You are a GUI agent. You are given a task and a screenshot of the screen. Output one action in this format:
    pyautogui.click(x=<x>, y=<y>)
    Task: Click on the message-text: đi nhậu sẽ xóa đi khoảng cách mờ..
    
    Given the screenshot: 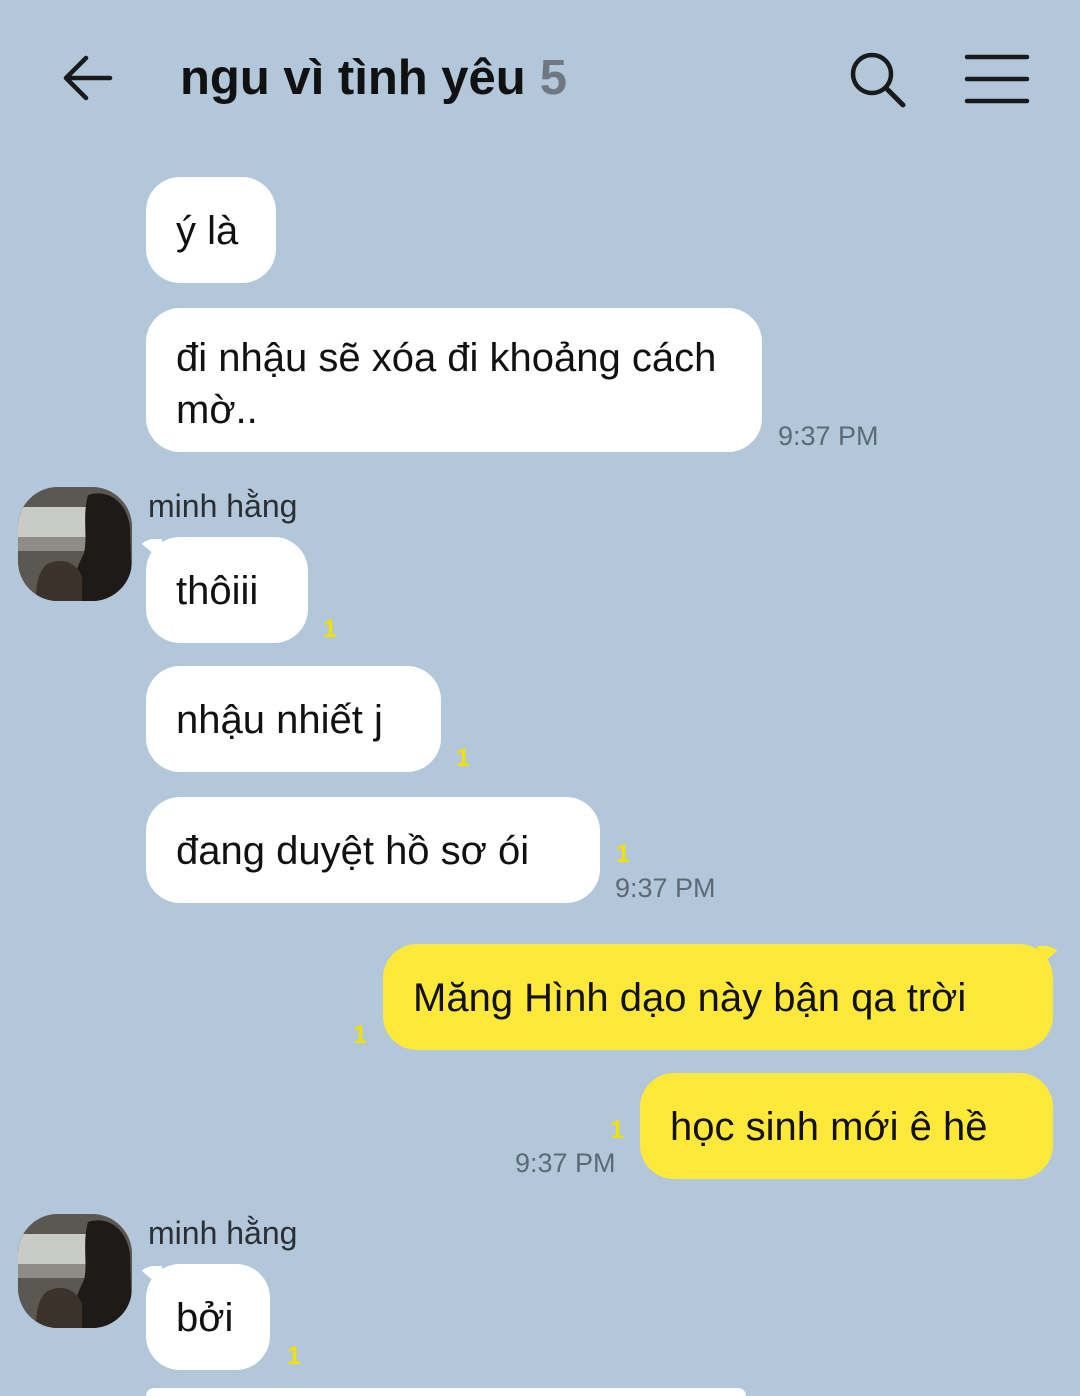 What is the action you would take?
    pyautogui.click(x=446, y=384)
    